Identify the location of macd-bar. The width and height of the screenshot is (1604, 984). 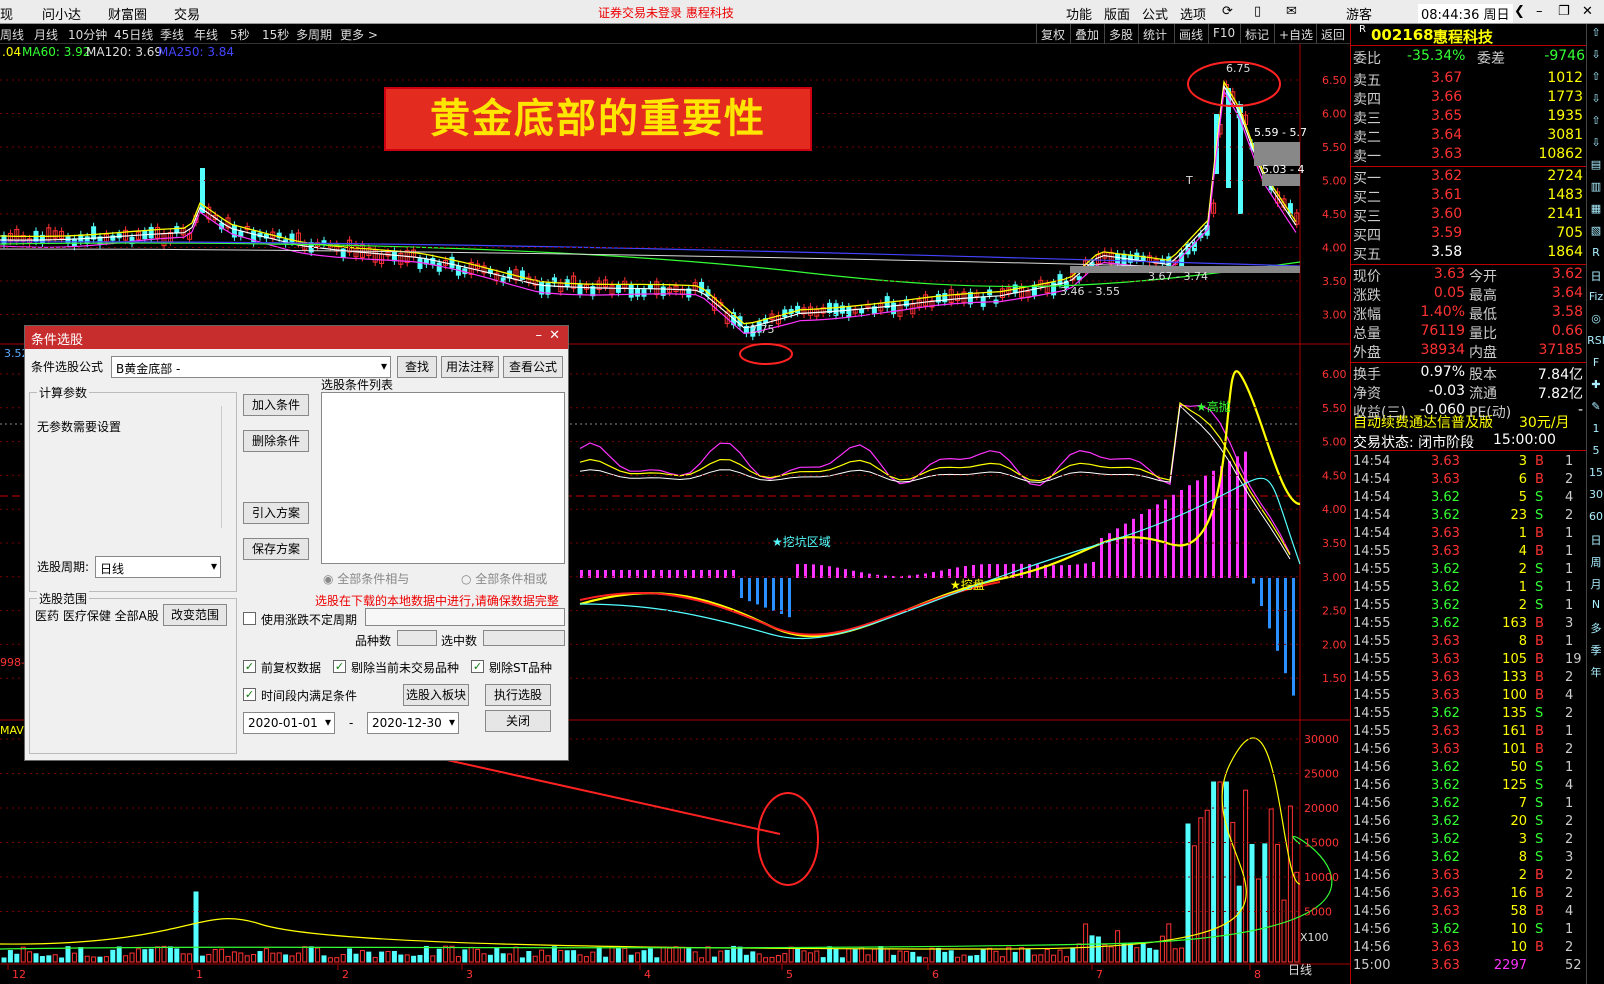
(597, 574).